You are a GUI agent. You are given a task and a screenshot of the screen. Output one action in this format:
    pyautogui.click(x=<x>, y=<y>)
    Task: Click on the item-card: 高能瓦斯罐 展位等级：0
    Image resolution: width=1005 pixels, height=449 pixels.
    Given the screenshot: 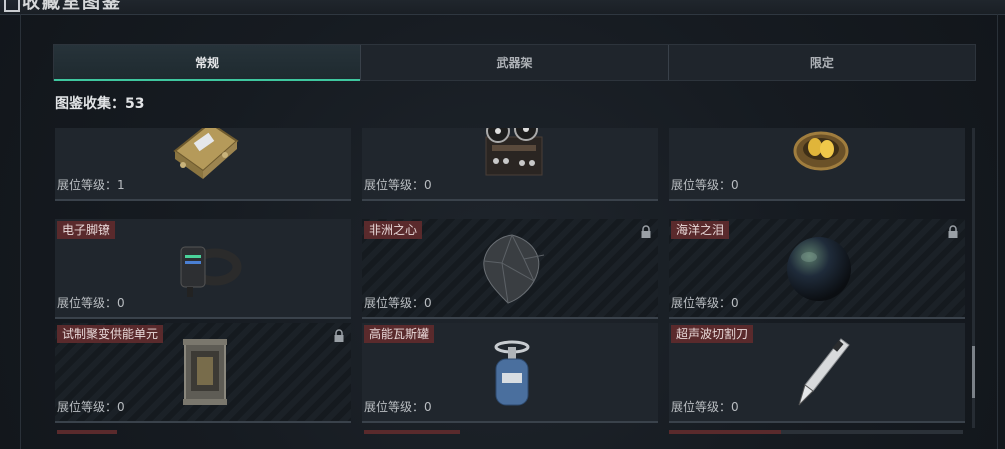 What is the action you would take?
    pyautogui.click(x=510, y=373)
    